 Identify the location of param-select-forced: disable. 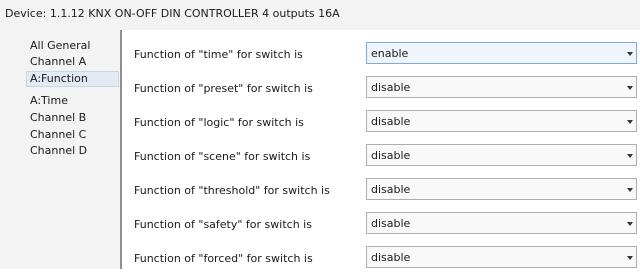
(501, 257).